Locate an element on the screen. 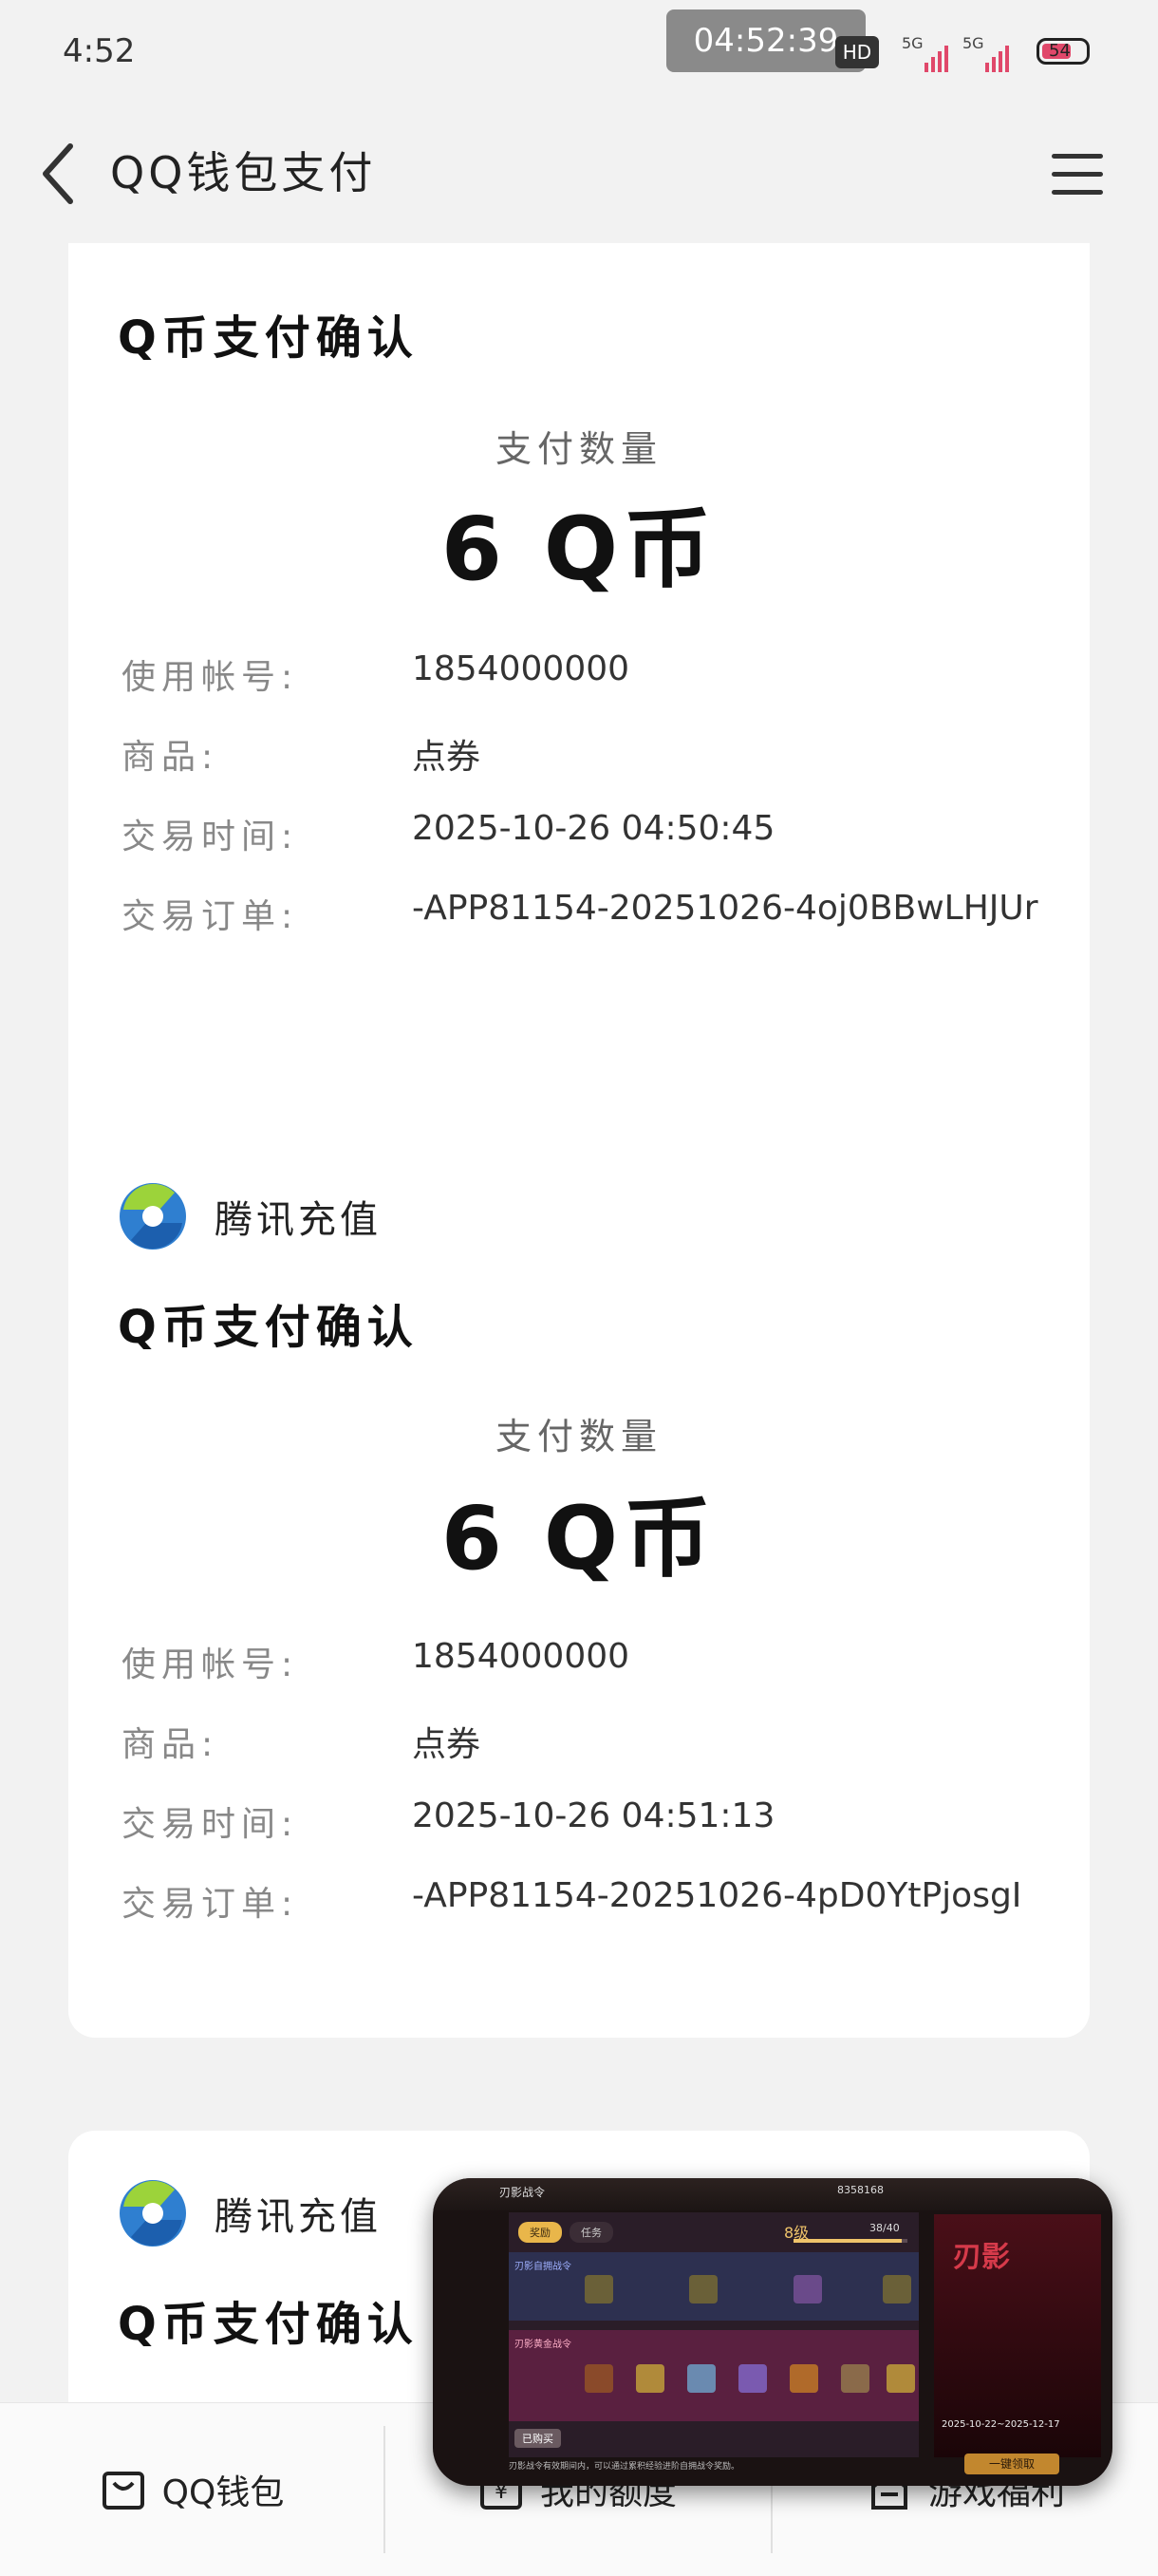  battery-level: 54 is located at coordinates (1060, 51).